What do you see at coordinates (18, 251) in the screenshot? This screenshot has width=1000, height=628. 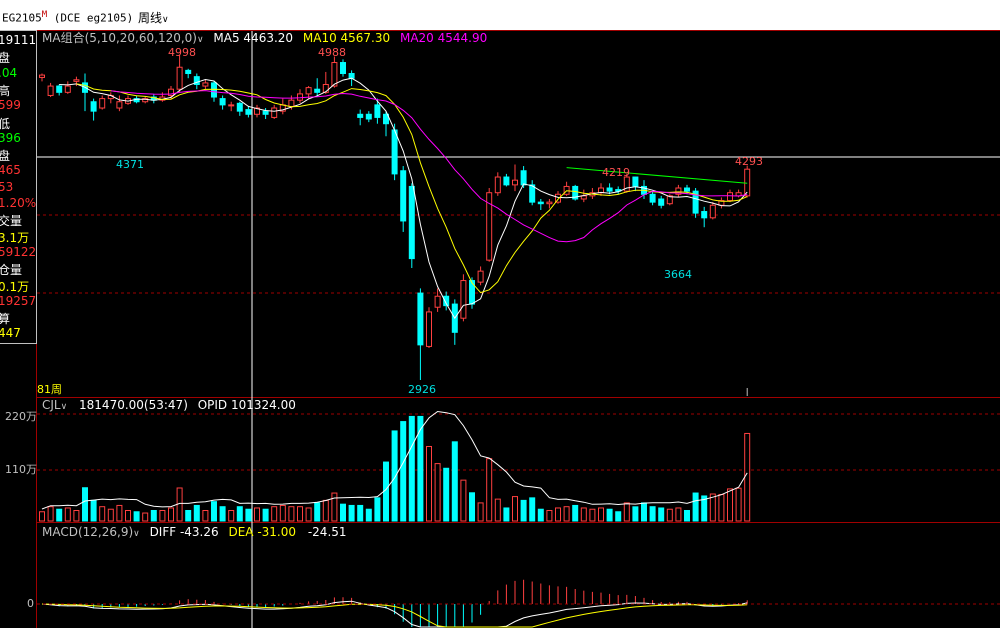 I see `info-panel-row: 59122` at bounding box center [18, 251].